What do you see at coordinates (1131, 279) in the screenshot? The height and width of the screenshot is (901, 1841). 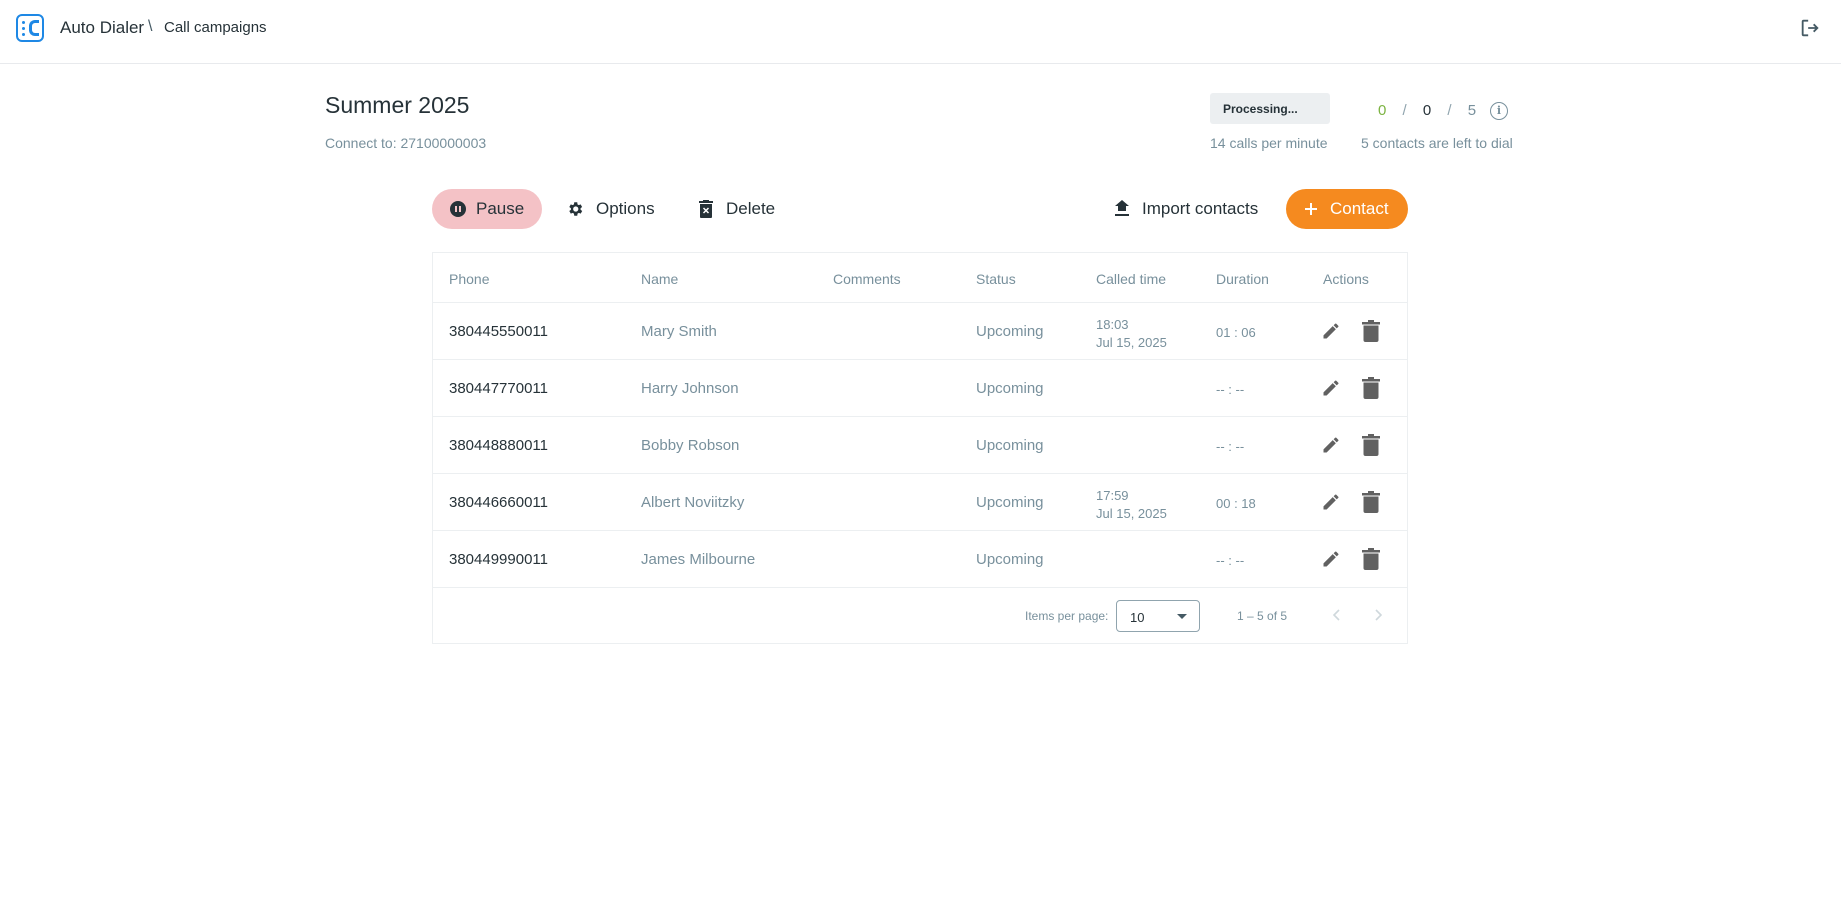 I see `column-header-called-time: Called time` at bounding box center [1131, 279].